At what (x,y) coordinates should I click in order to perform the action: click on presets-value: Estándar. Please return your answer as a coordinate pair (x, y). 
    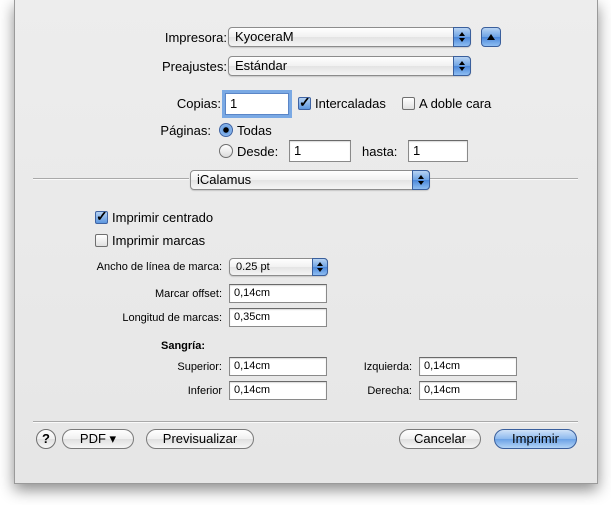
    Looking at the image, I should click on (261, 65).